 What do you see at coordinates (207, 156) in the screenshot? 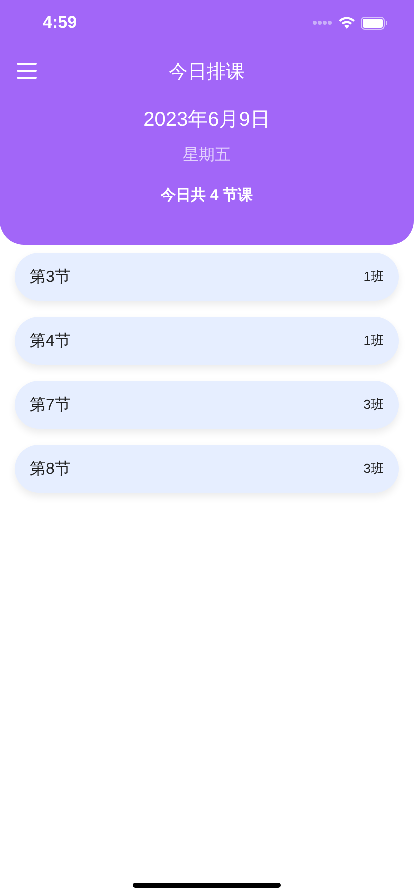
I see `weekday-text: 星期五` at bounding box center [207, 156].